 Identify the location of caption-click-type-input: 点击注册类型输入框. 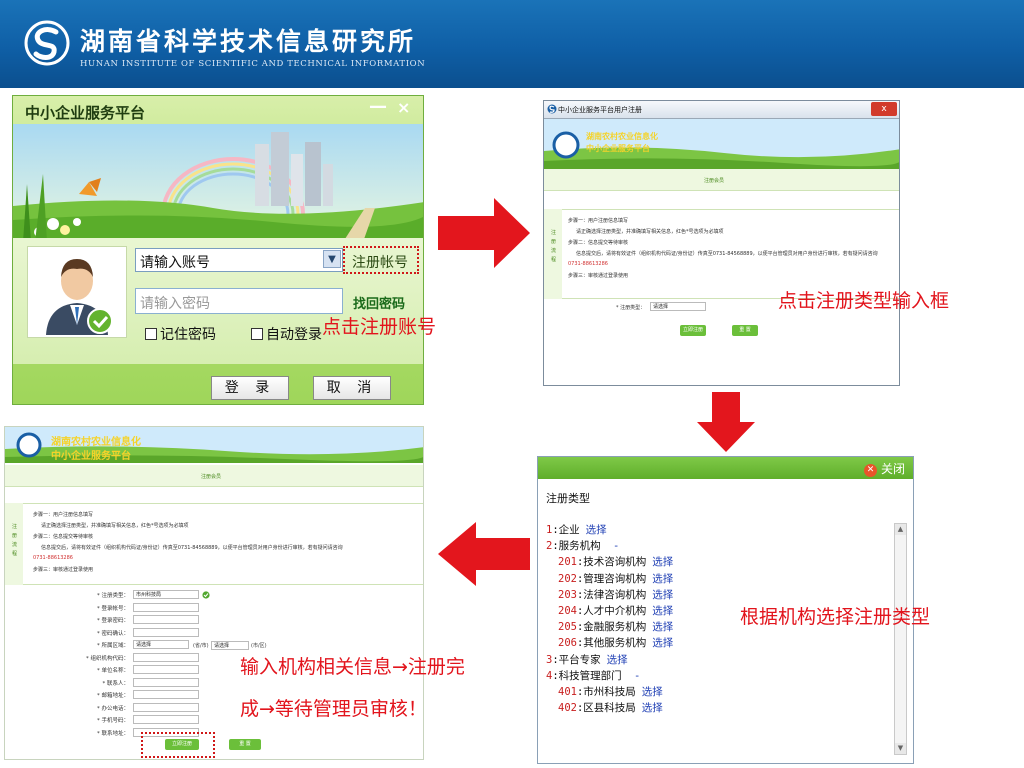
(864, 301).